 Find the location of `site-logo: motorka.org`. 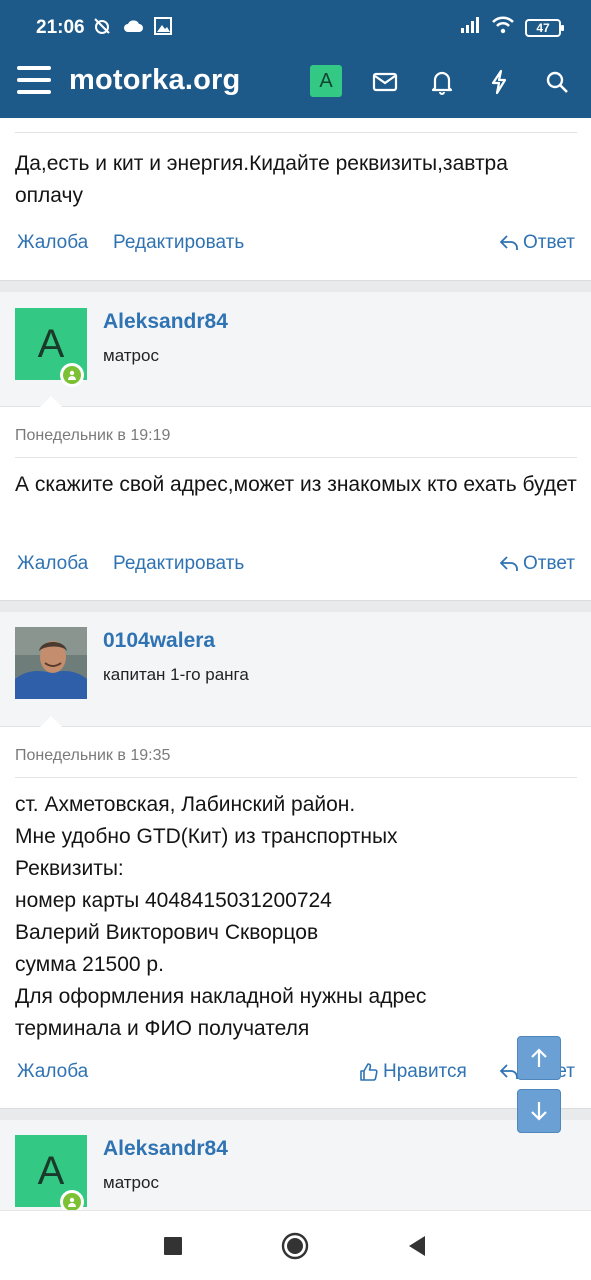

site-logo: motorka.org is located at coordinates (154, 80).